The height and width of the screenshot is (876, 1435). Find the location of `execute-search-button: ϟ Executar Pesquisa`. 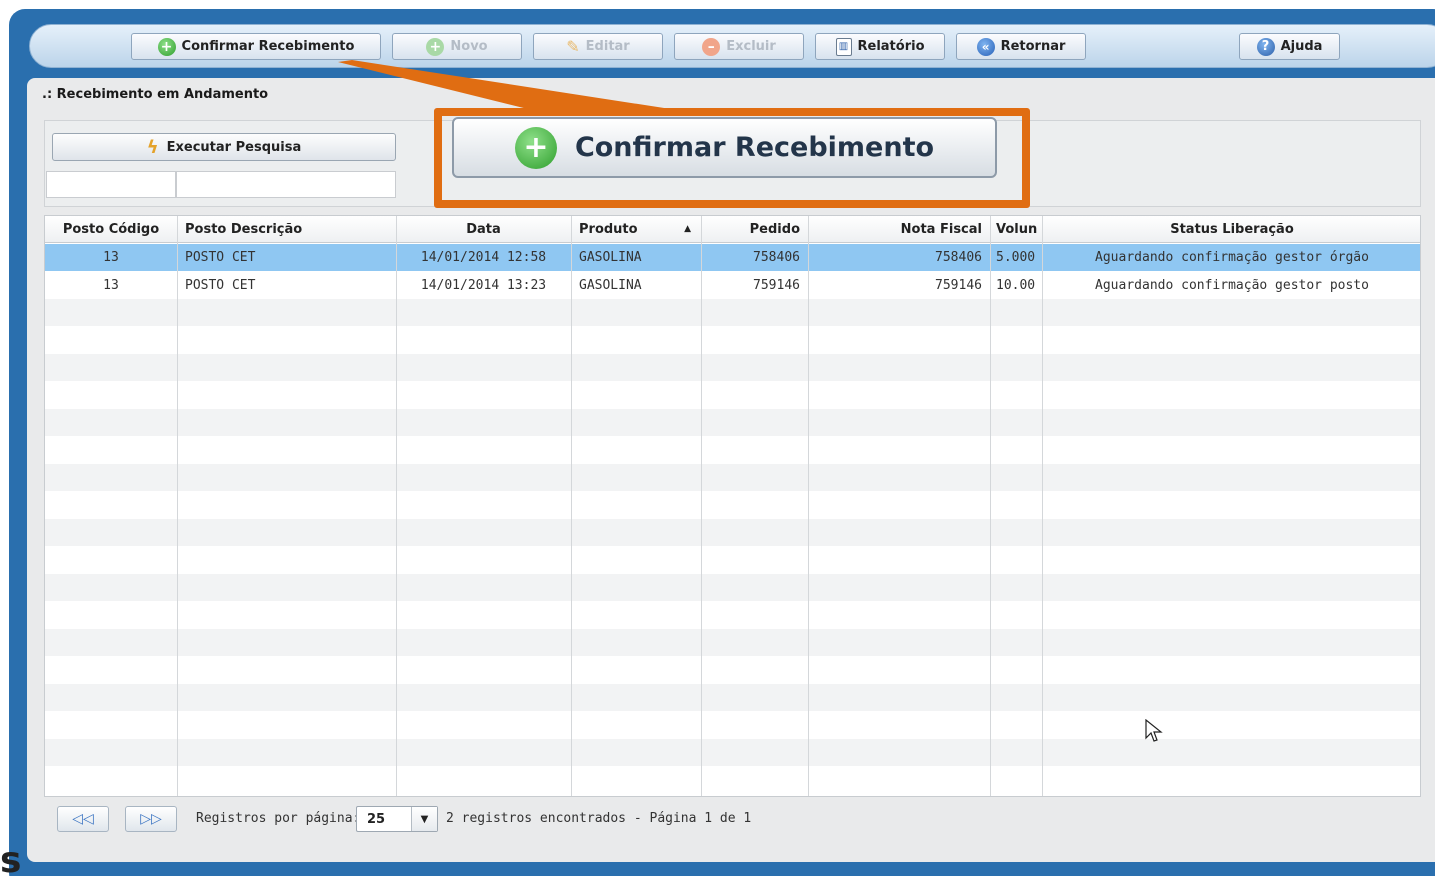

execute-search-button: ϟ Executar Pesquisa is located at coordinates (224, 147).